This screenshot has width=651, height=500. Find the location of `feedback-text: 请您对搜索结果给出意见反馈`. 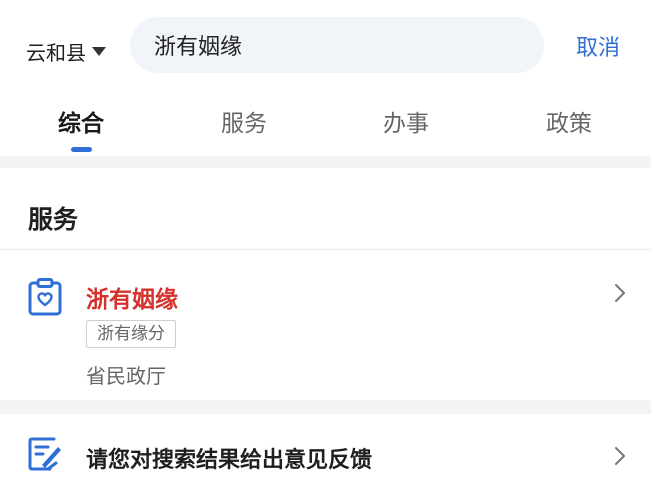

feedback-text: 请您对搜索结果给出意见反馈 is located at coordinates (229, 460).